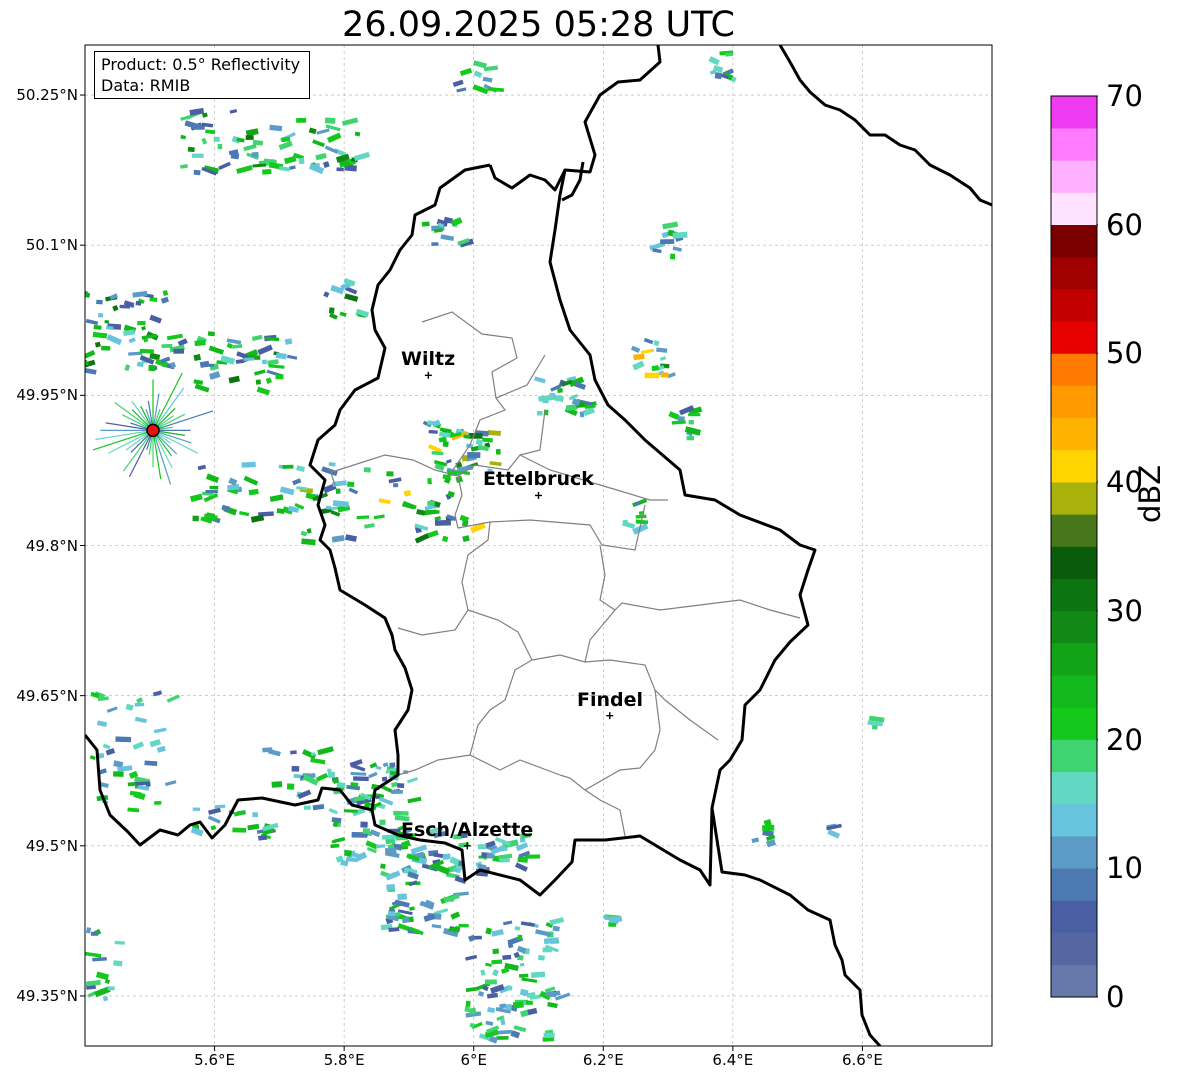 This screenshot has height=1081, width=1184. What do you see at coordinates (47, 695) in the screenshot?
I see `lat-tick-label: 49.65°N` at bounding box center [47, 695].